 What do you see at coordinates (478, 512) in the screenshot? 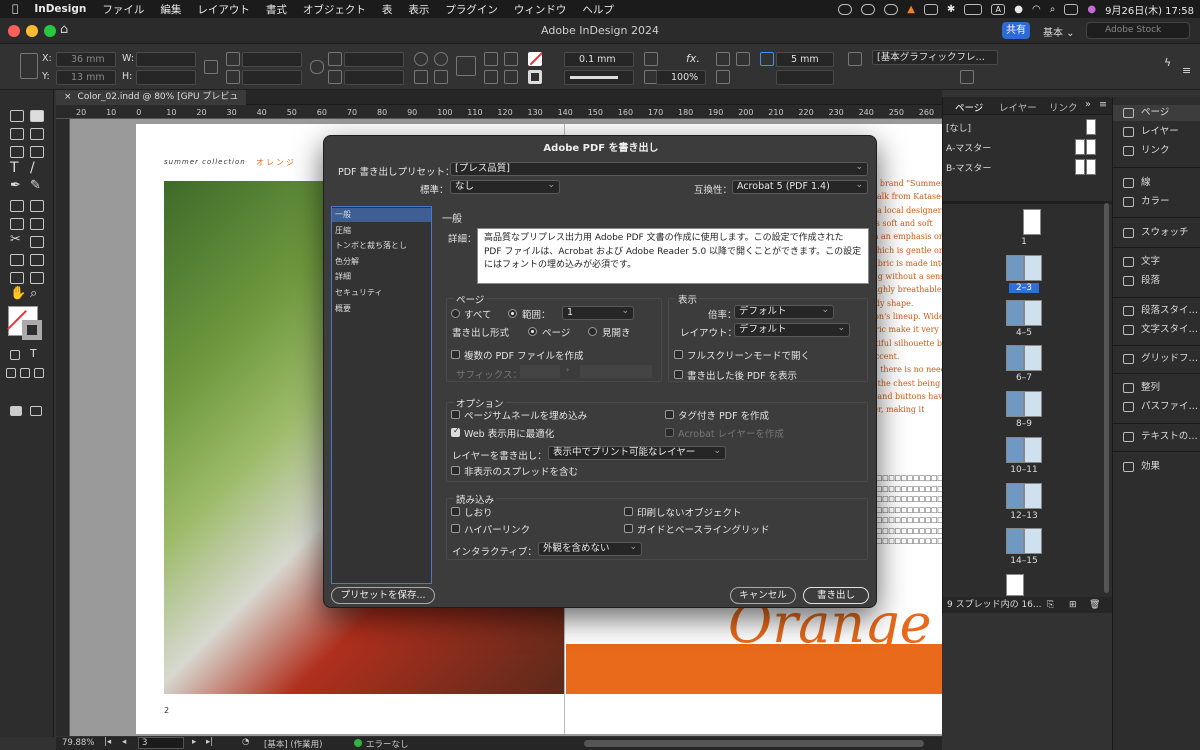
I see `bookmarks-label: しおり` at bounding box center [478, 512].